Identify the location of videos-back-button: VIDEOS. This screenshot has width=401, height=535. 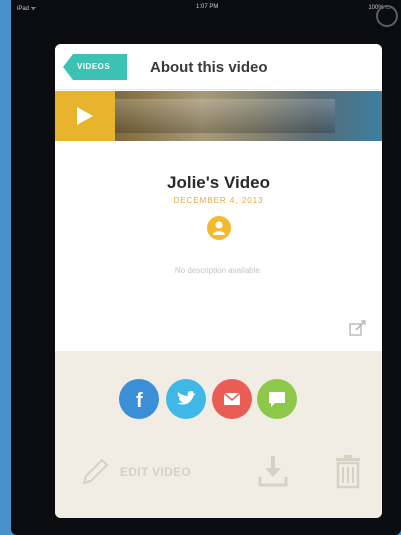
(95, 67).